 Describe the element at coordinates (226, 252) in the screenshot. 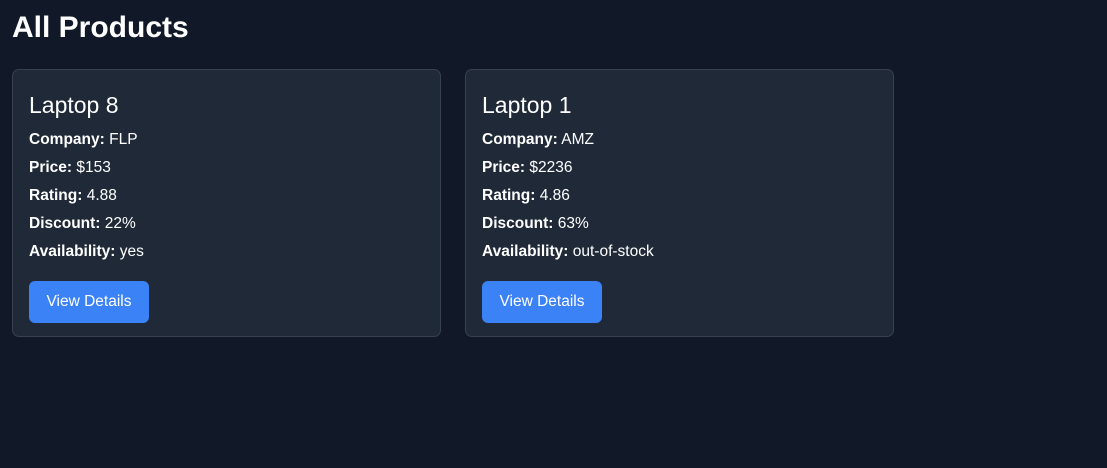

I see `product-availability: Availability: yes` at that location.